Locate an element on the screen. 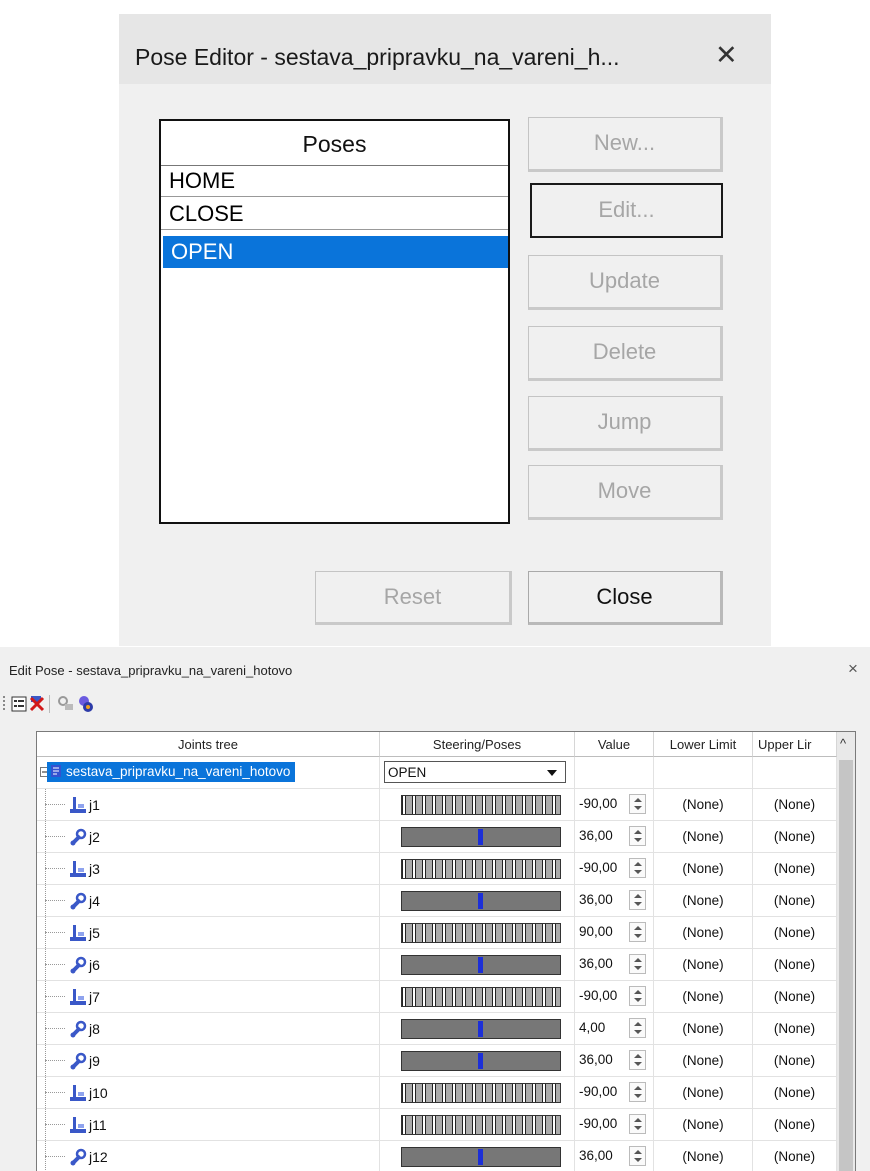 Image resolution: width=870 pixels, height=1171 pixels. joint-row: j7 -90,00 (None) (None) is located at coordinates (437, 997).